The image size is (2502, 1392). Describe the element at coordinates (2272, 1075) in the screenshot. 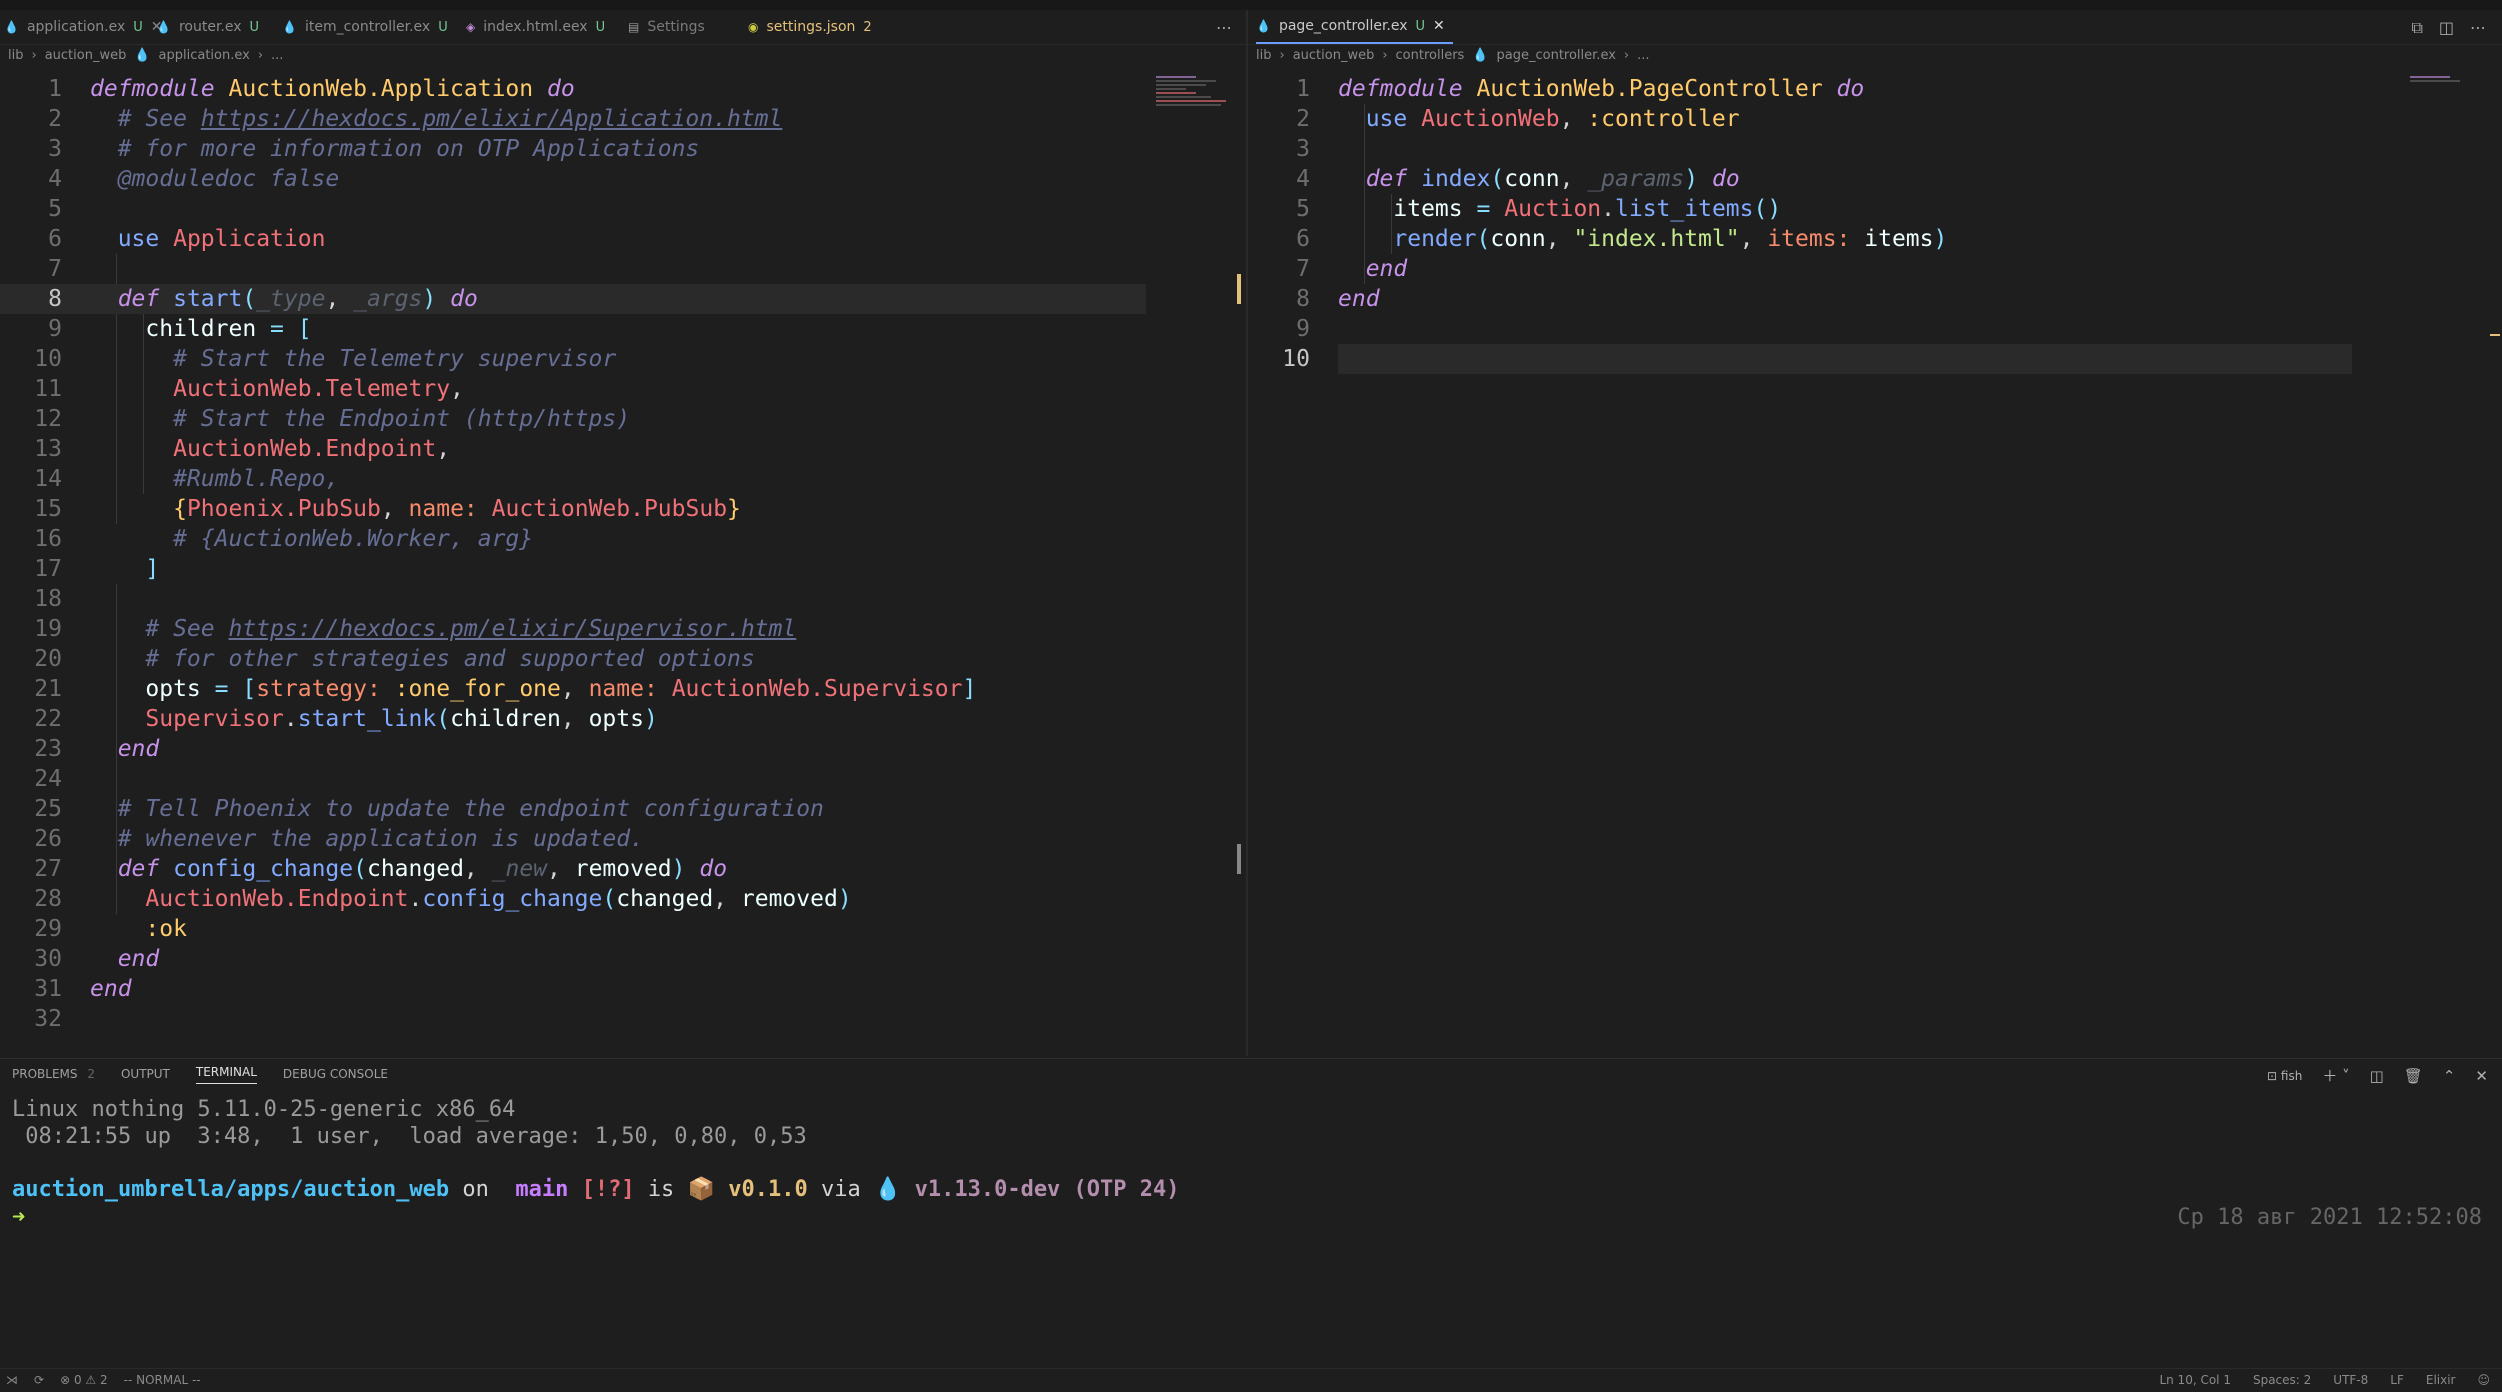

I see `terminal-icon: ⊡` at that location.